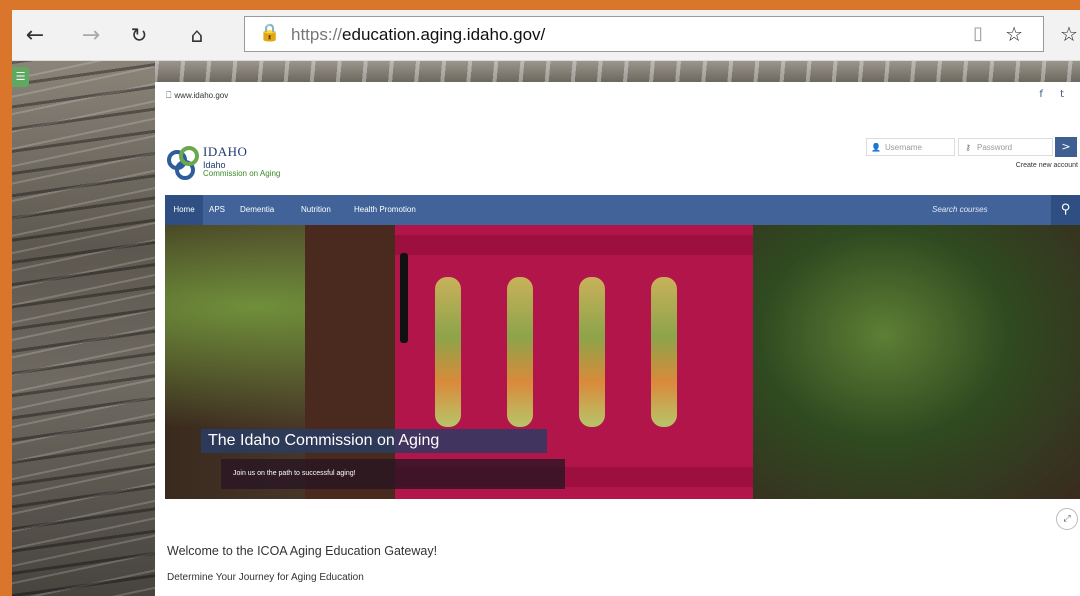 The height and width of the screenshot is (596, 1080). I want to click on home-icon: ⌂, so click(197, 35).